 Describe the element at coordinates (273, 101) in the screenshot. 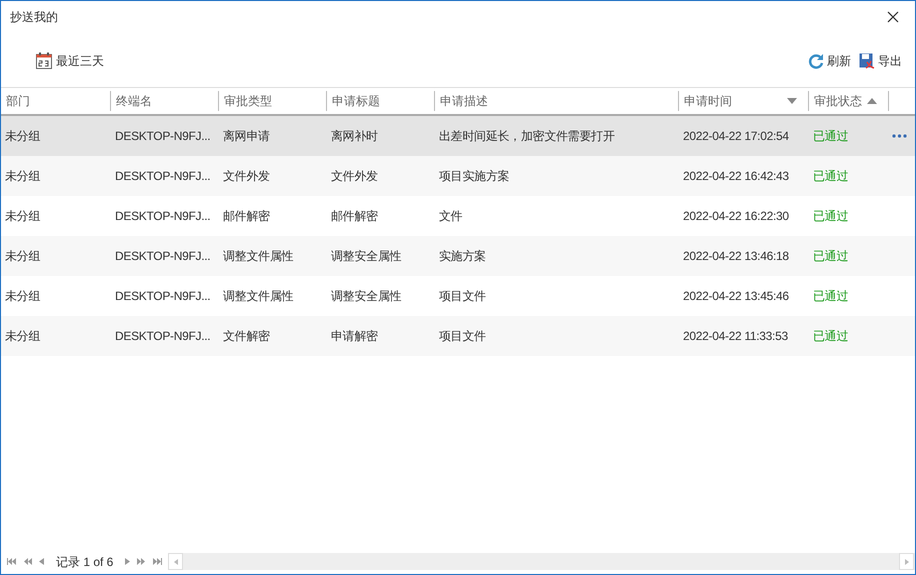

I see `column-header: 审批类型` at that location.